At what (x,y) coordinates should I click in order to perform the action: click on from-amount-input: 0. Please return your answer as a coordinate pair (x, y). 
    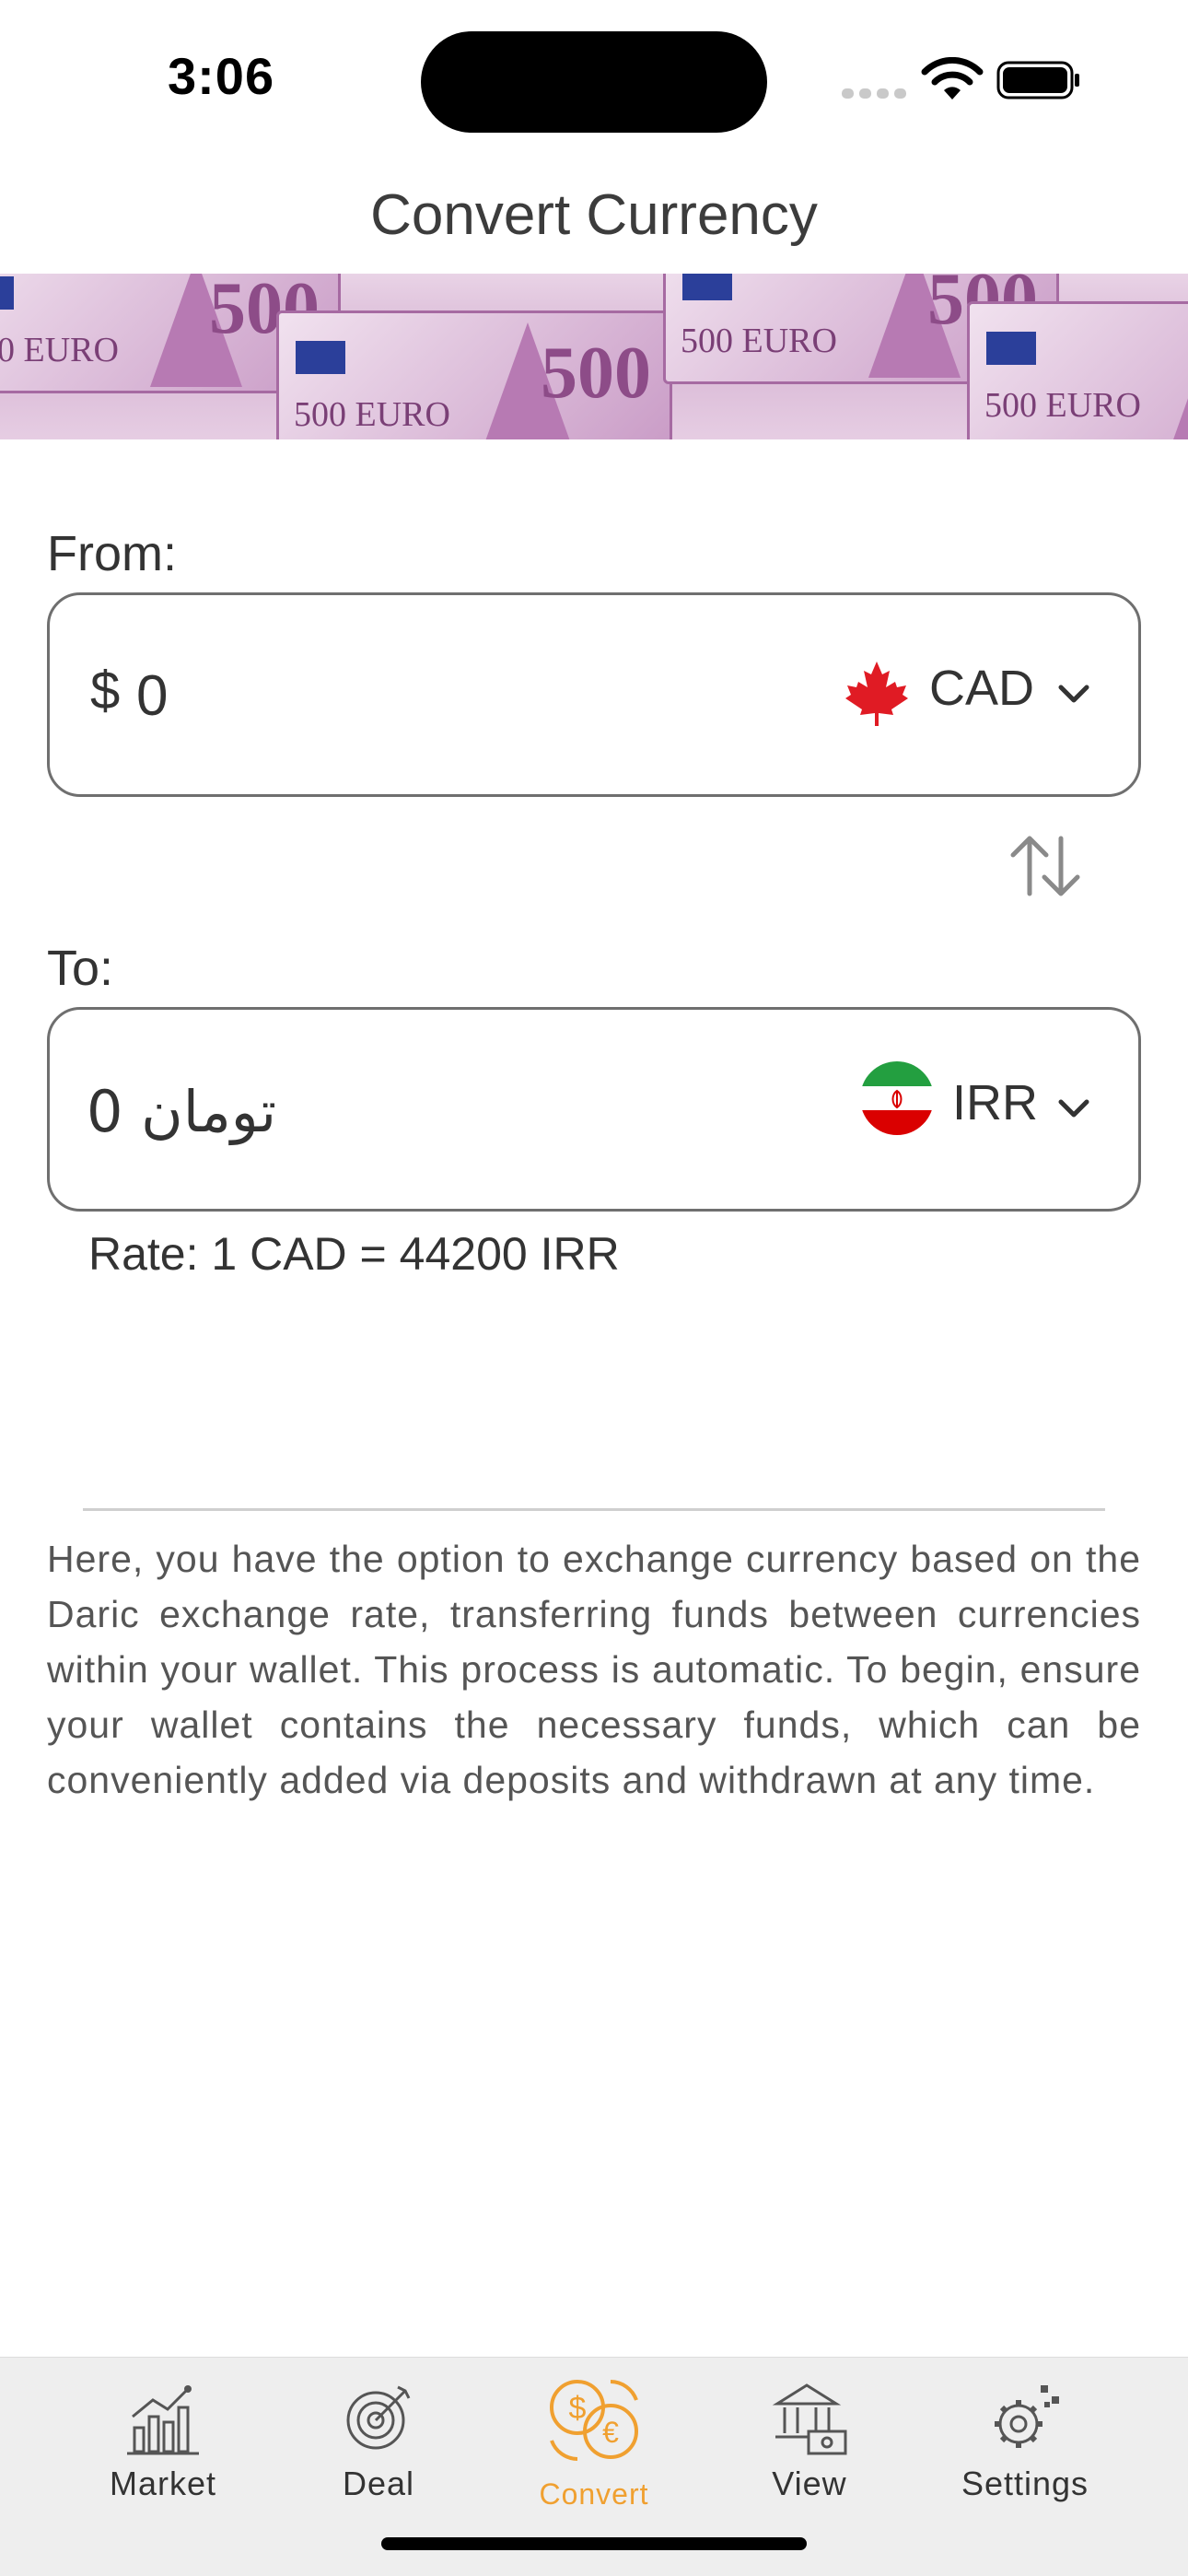
    Looking at the image, I should click on (152, 696).